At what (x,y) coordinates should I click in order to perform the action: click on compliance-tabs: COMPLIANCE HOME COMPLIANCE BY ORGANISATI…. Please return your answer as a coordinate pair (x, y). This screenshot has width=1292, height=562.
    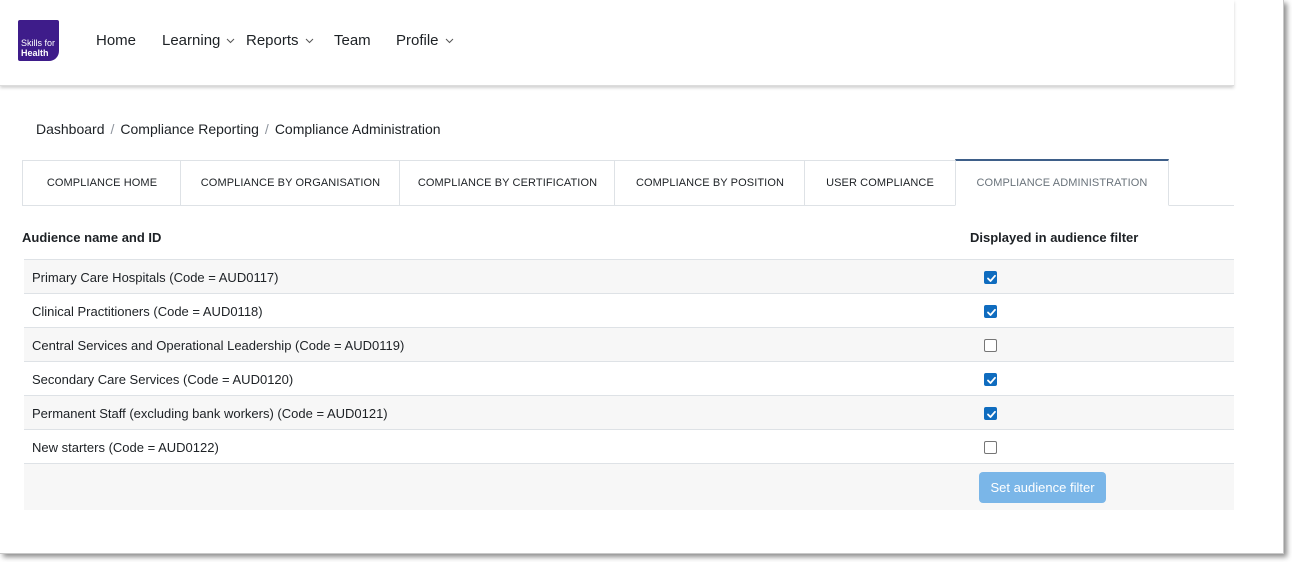
    Looking at the image, I should click on (628, 182).